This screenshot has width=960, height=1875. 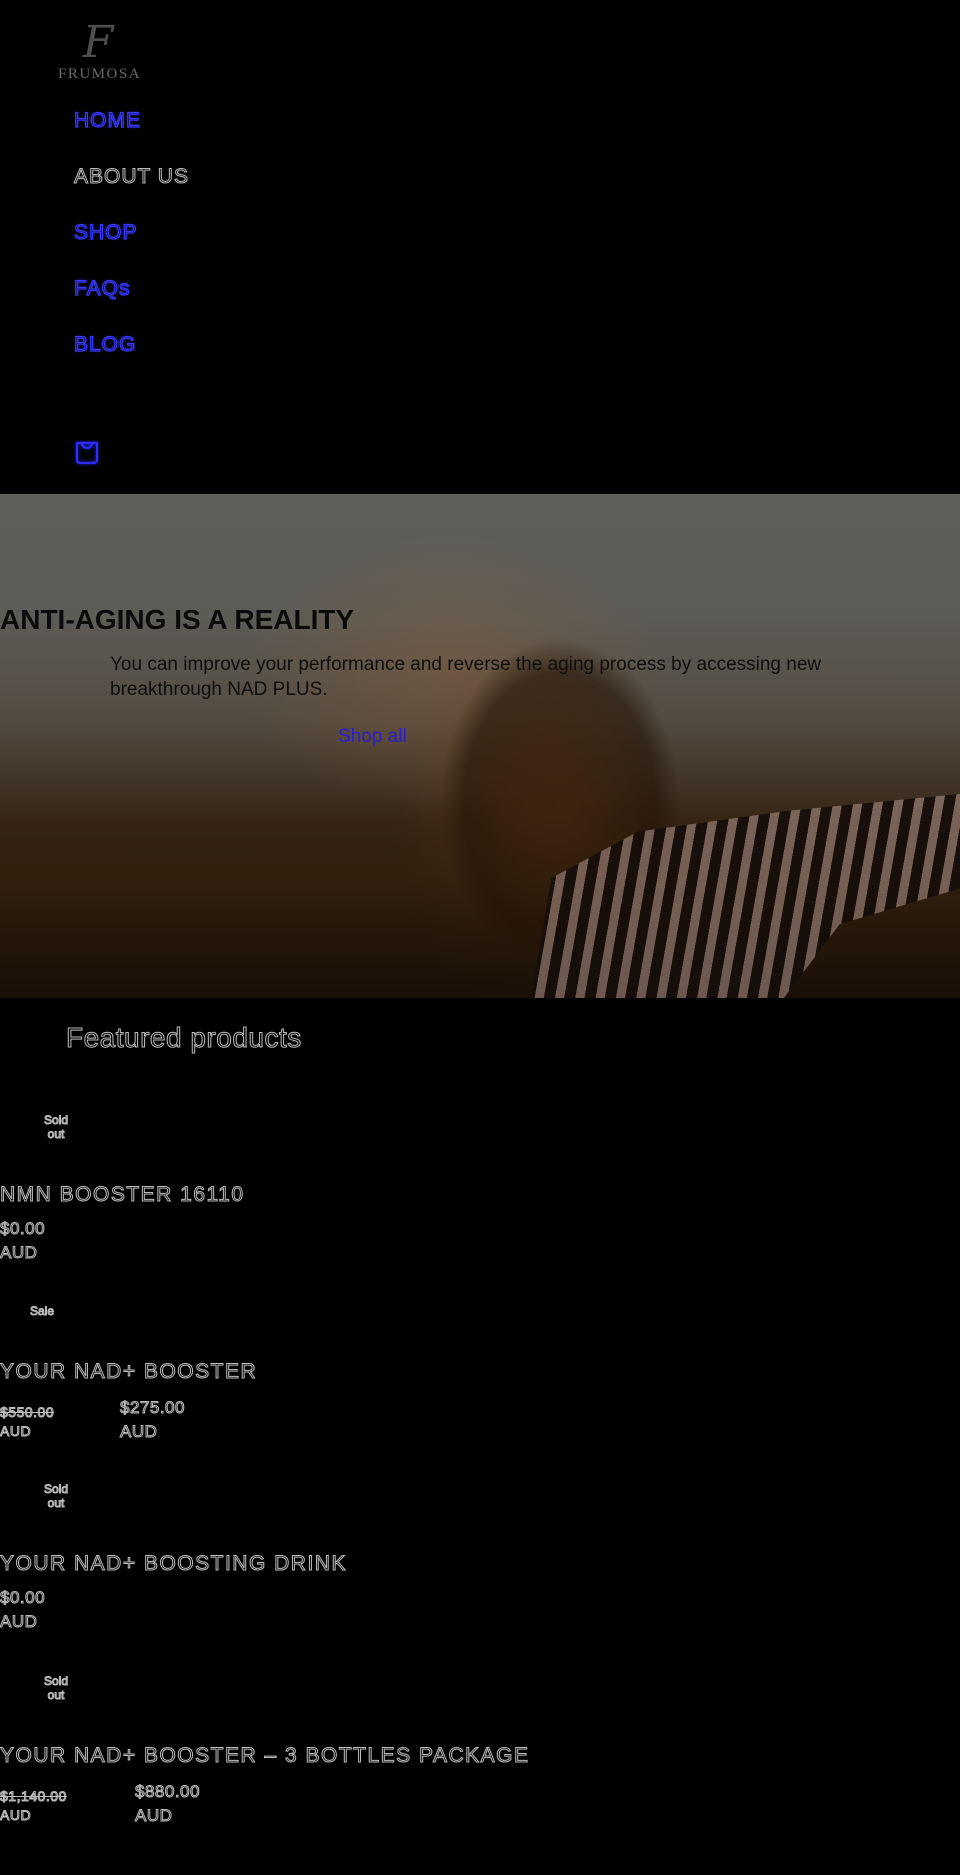 What do you see at coordinates (184, 1038) in the screenshot?
I see `featured-products-title: Featured products` at bounding box center [184, 1038].